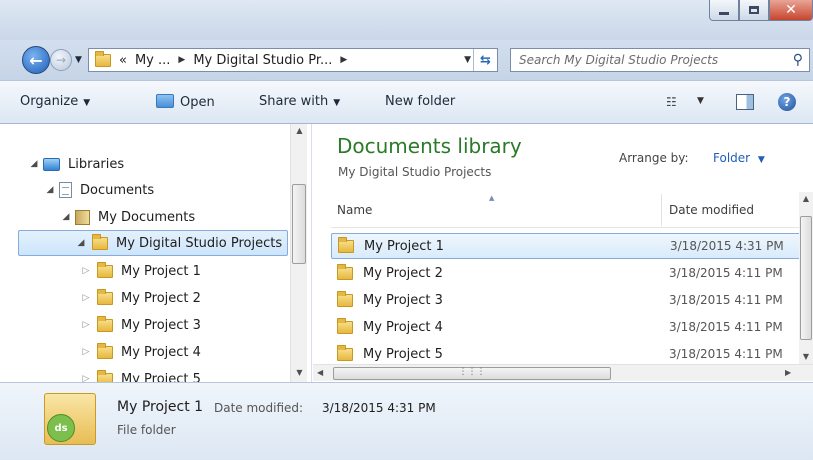 The height and width of the screenshot is (460, 813). I want to click on search-box: ⚲, so click(660, 60).